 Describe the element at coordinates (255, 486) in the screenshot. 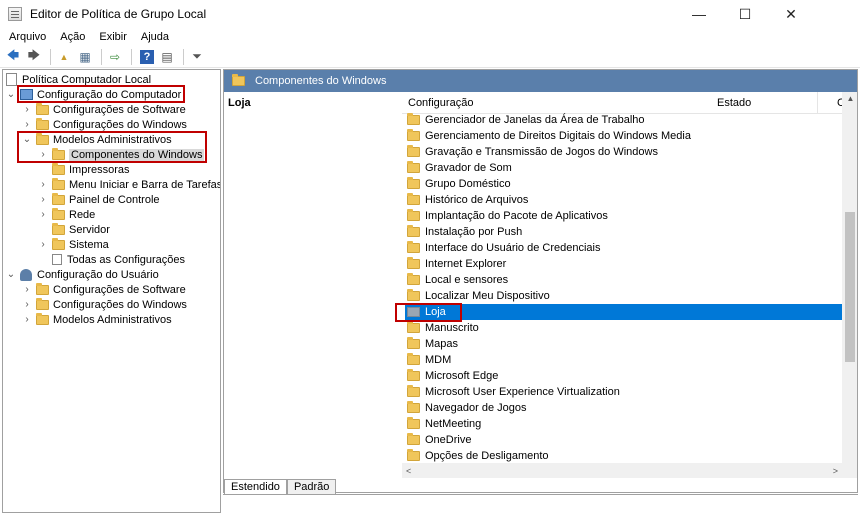

I see `tab-extended: Estendido` at that location.